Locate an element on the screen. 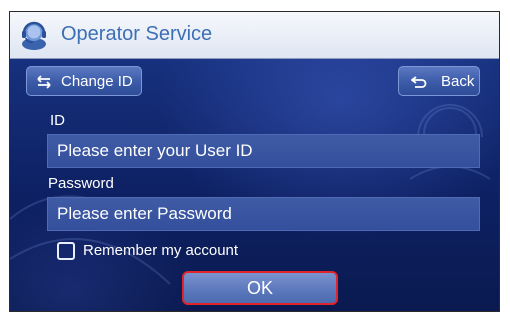 This screenshot has width=510, height=322. swap-arrows-icon is located at coordinates (44, 82).